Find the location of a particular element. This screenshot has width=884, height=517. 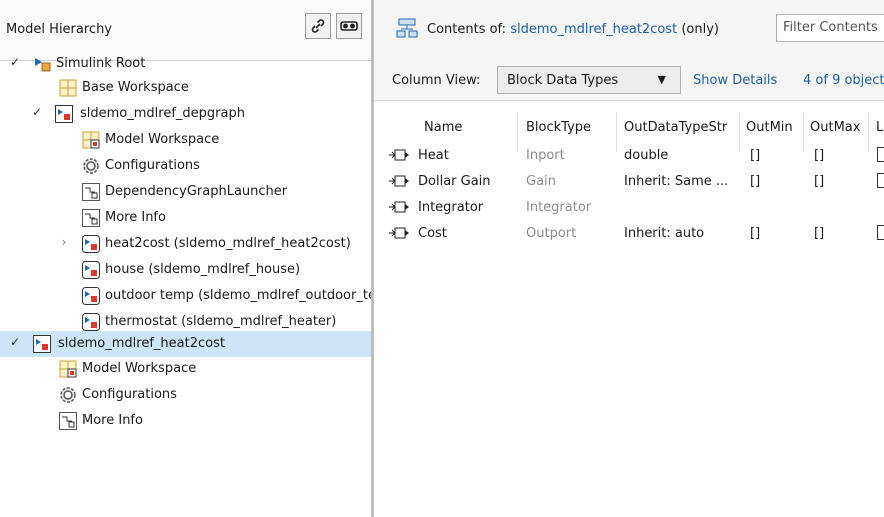

column-header-blocktype: BlockType is located at coordinates (558, 127).